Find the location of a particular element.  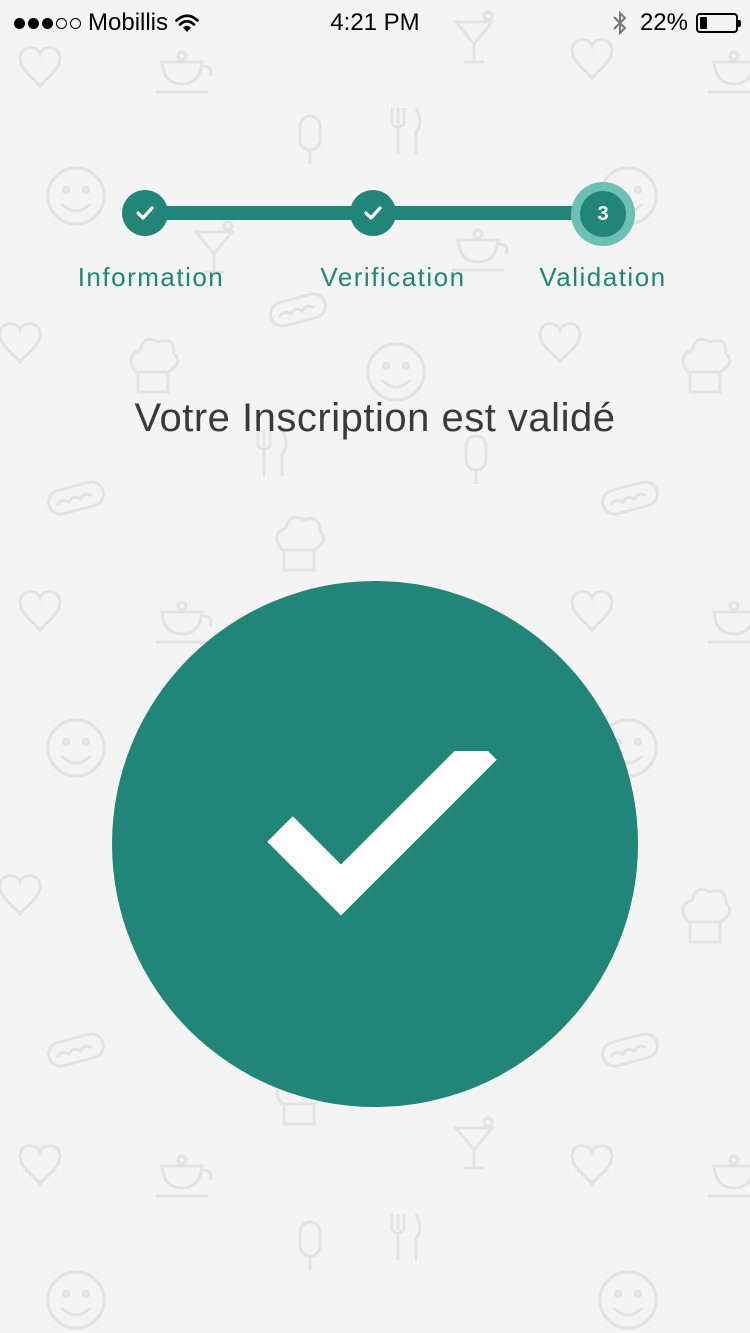

battery-percent: 22% is located at coordinates (663, 22).